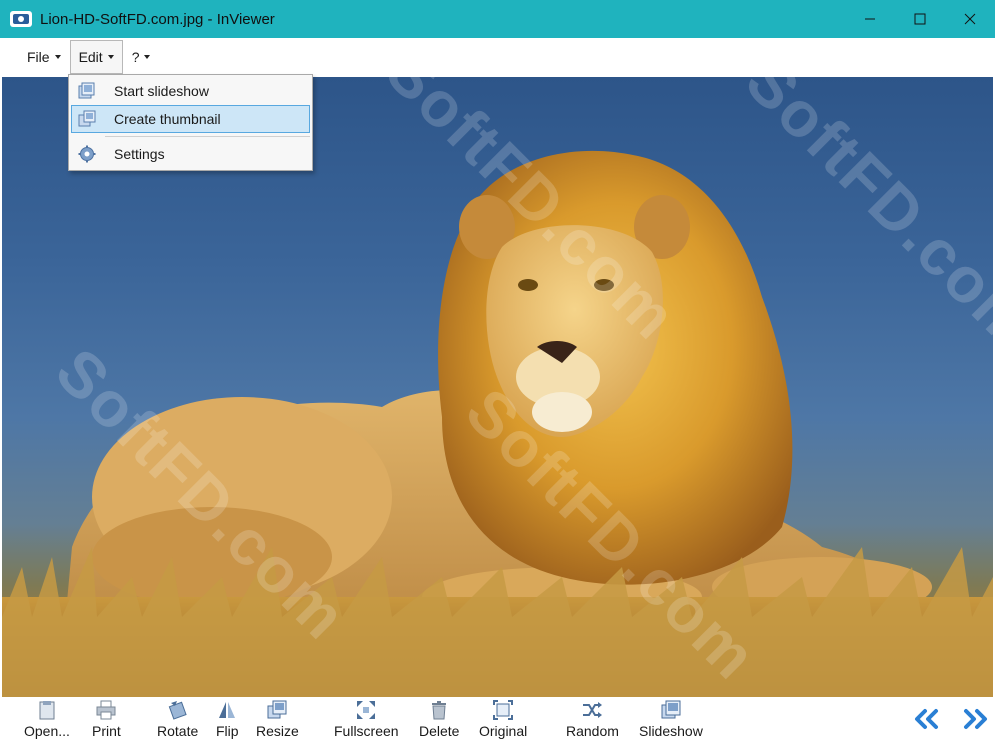  What do you see at coordinates (177, 710) in the screenshot?
I see `rotate-icon` at bounding box center [177, 710].